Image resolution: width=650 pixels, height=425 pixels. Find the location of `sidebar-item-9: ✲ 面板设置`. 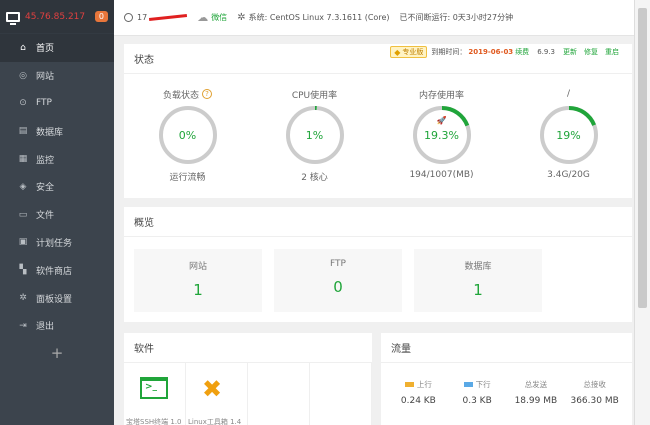

sidebar-item-9: ✲ 面板设置 is located at coordinates (57, 298).